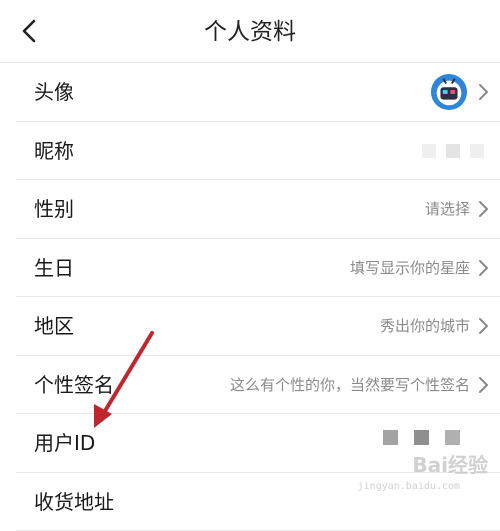  I want to click on row-label: 性别, so click(54, 209).